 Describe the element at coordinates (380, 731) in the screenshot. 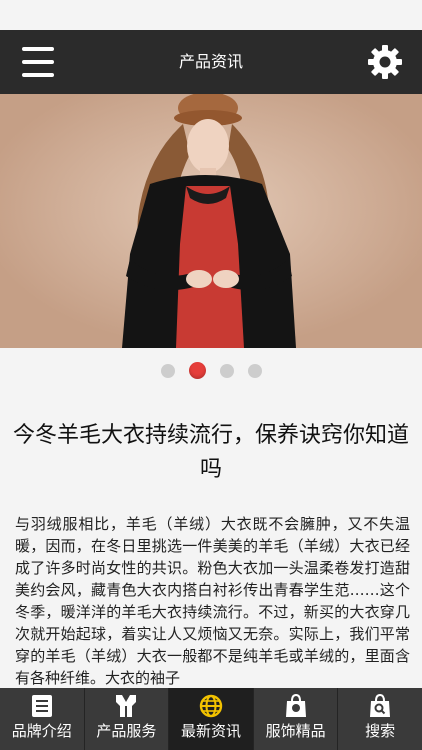

I see `nav-label: 搜索` at that location.